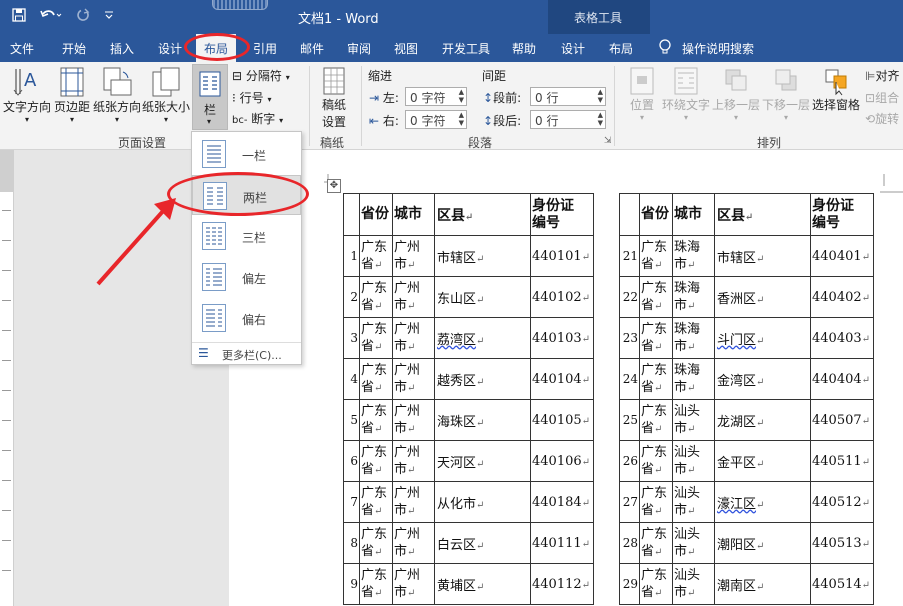 The image size is (903, 606). What do you see at coordinates (762, 543) in the screenshot?
I see `district-cell: 潮阳区↵` at bounding box center [762, 543].